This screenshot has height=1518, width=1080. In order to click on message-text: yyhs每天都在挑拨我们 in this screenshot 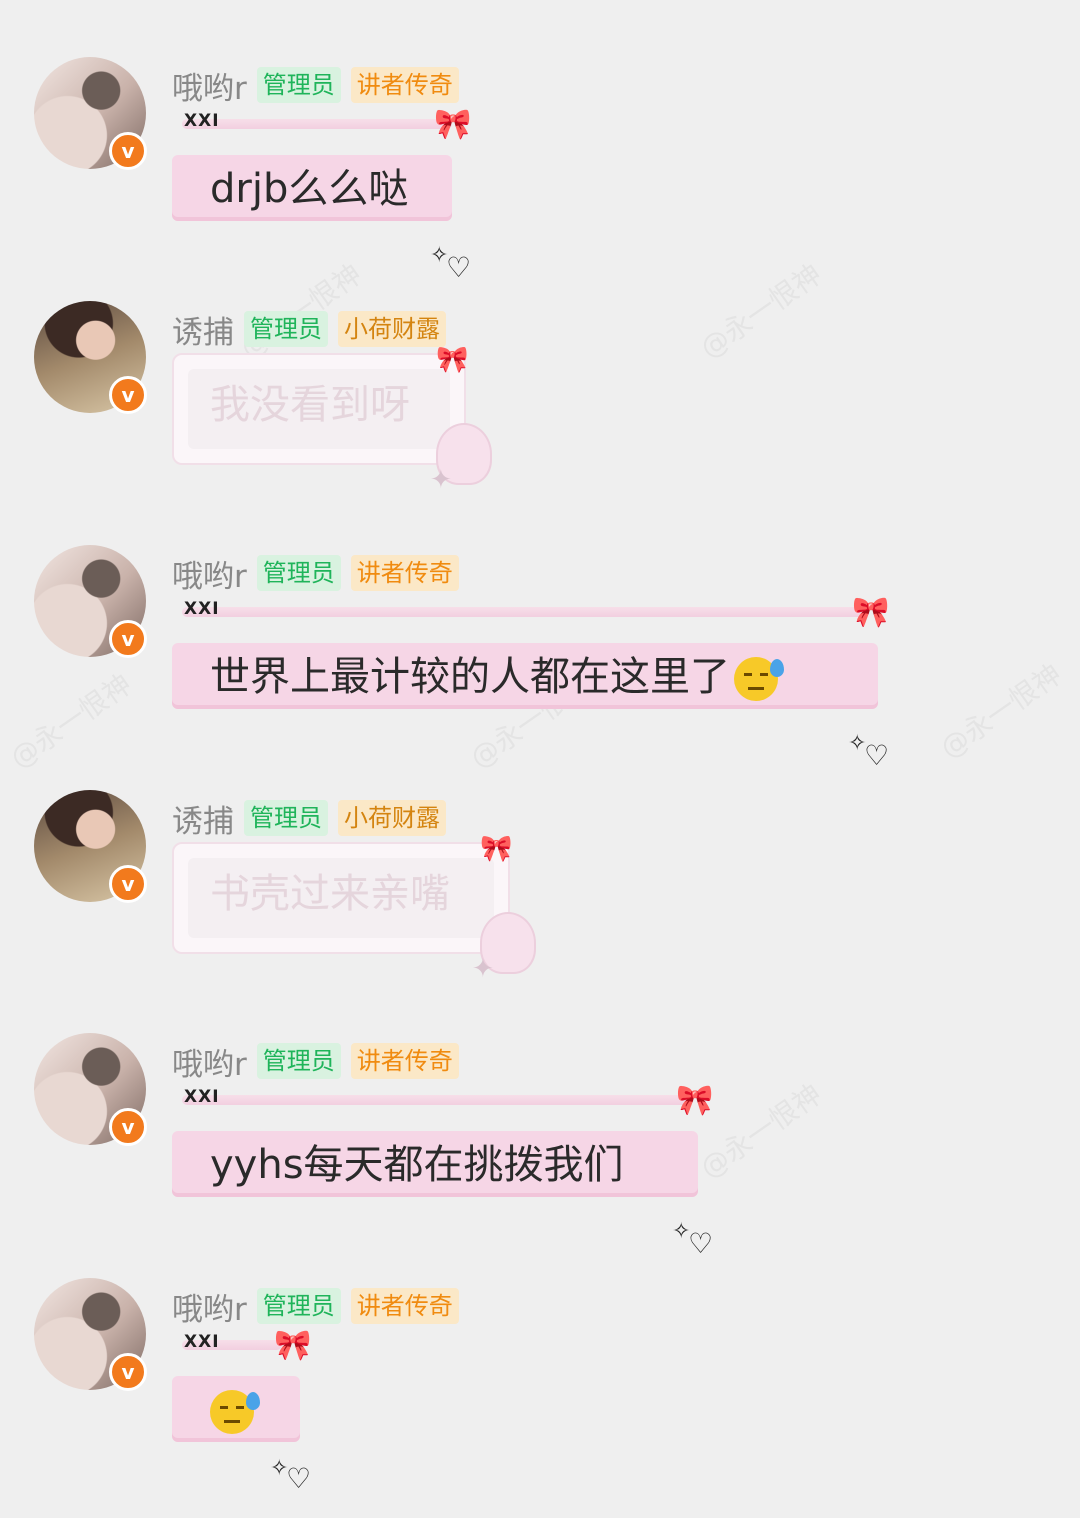, I will do `click(417, 1165)`.